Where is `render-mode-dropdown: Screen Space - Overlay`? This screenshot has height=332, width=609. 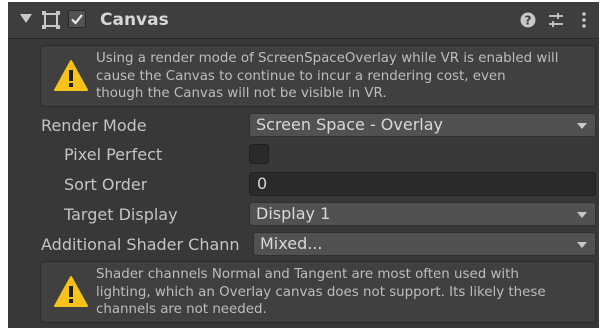
render-mode-dropdown: Screen Space - Overlay is located at coordinates (422, 125).